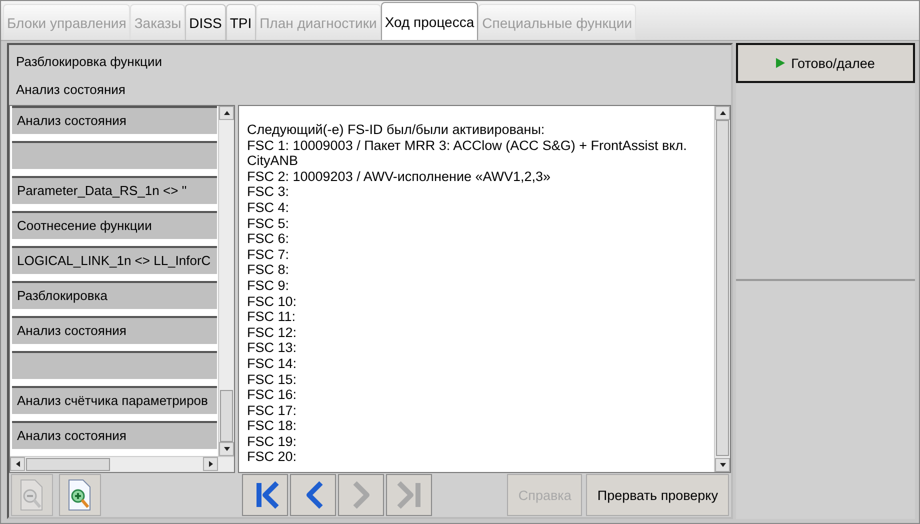  What do you see at coordinates (313, 495) in the screenshot?
I see `previous-button` at bounding box center [313, 495].